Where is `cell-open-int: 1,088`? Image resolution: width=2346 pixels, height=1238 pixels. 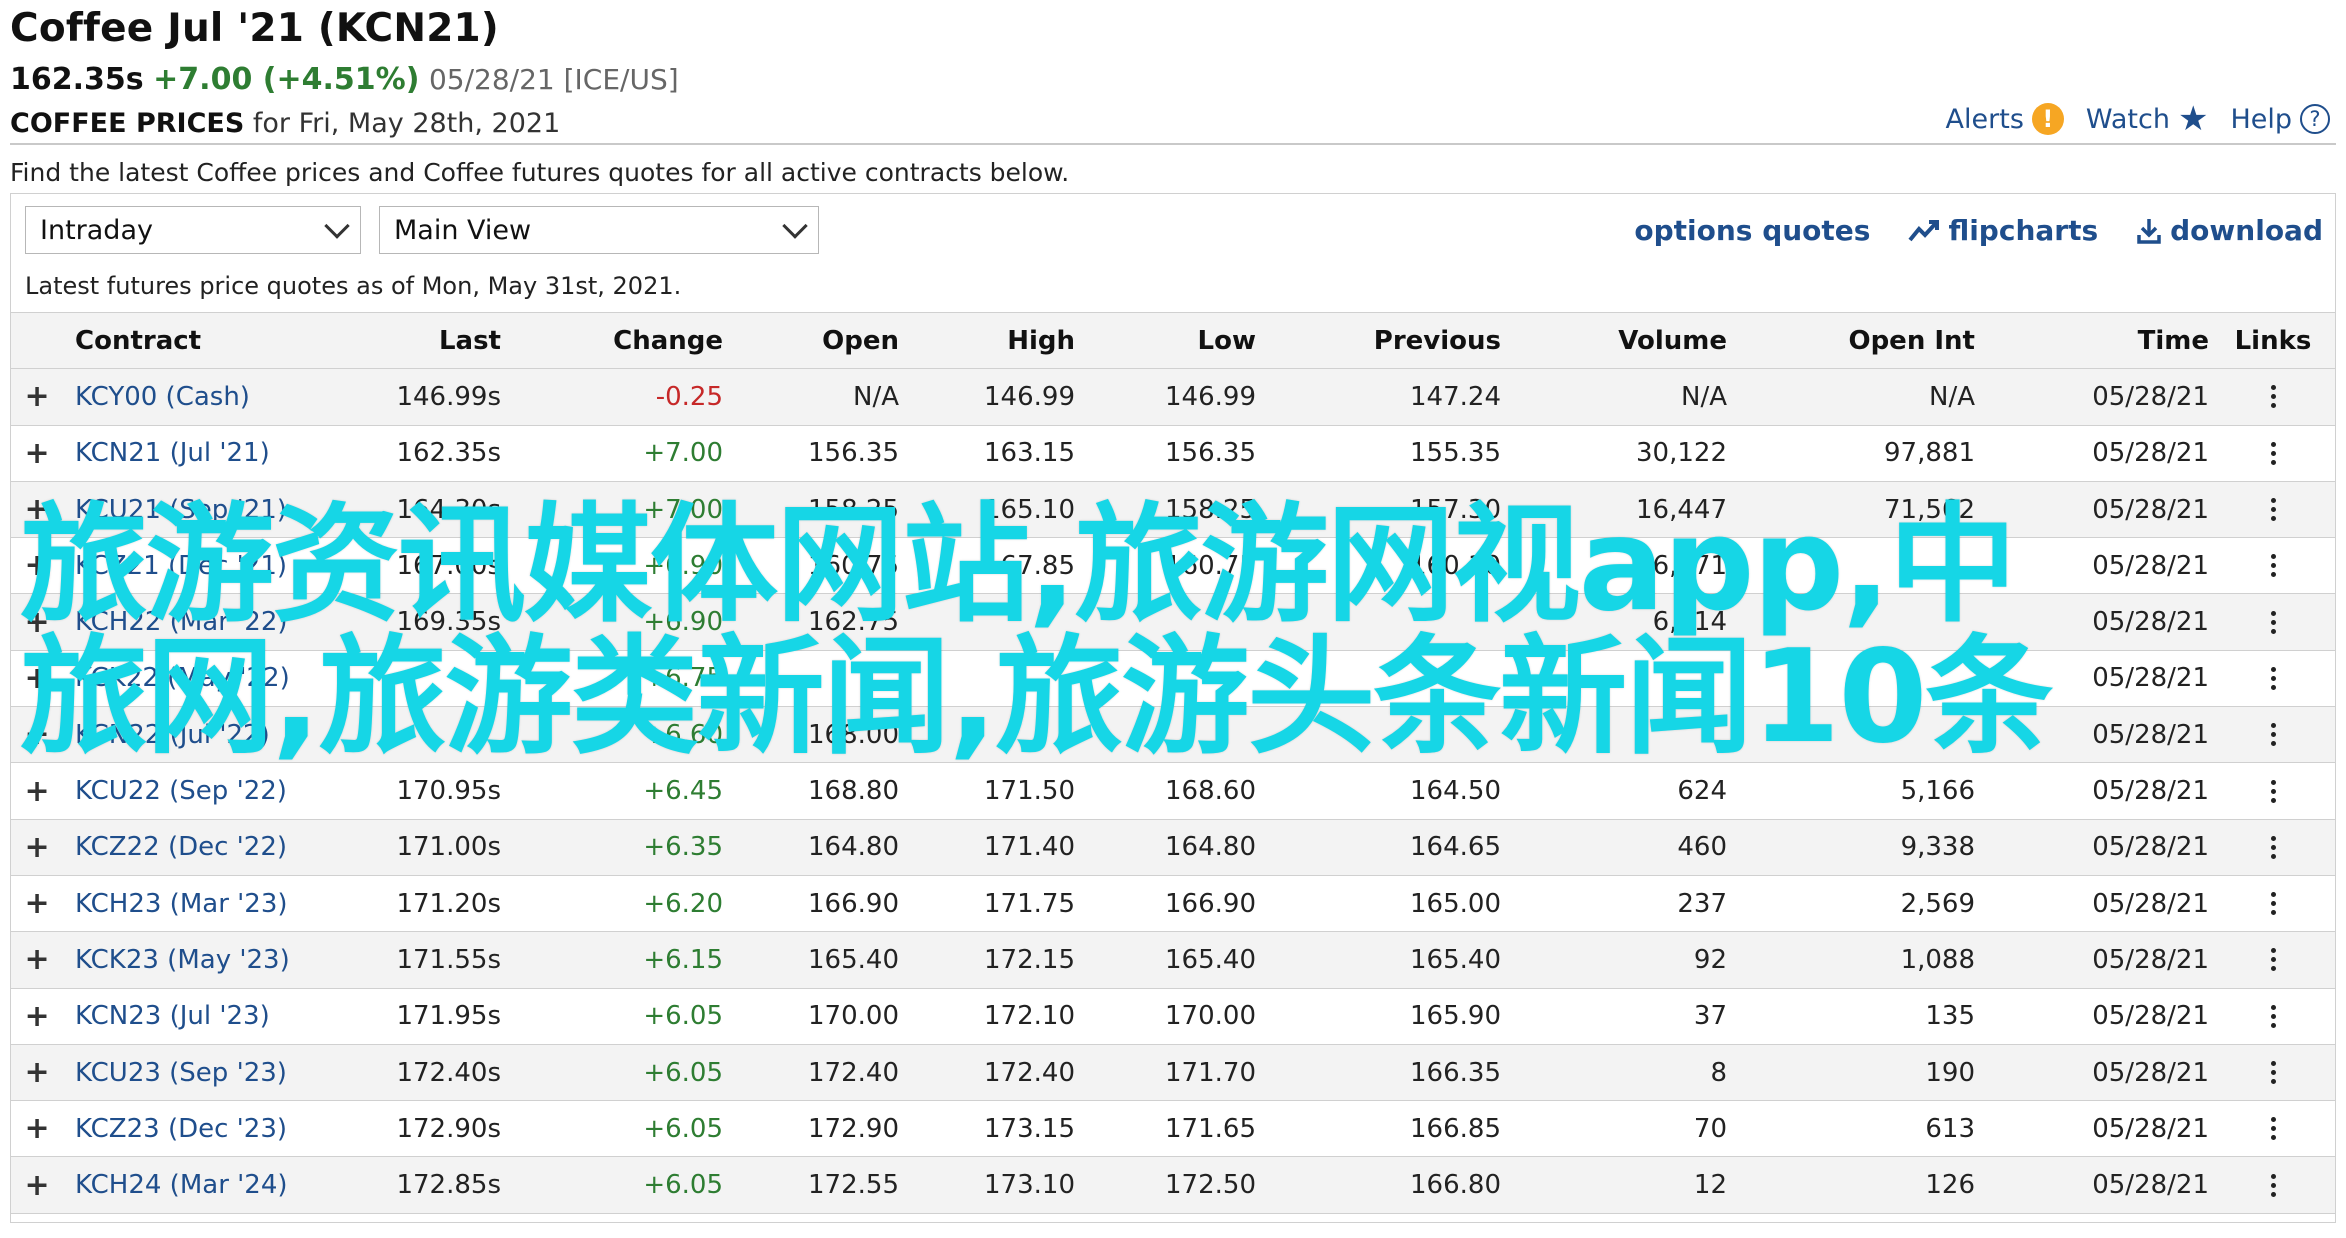
cell-open-int: 1,088 is located at coordinates (1937, 959).